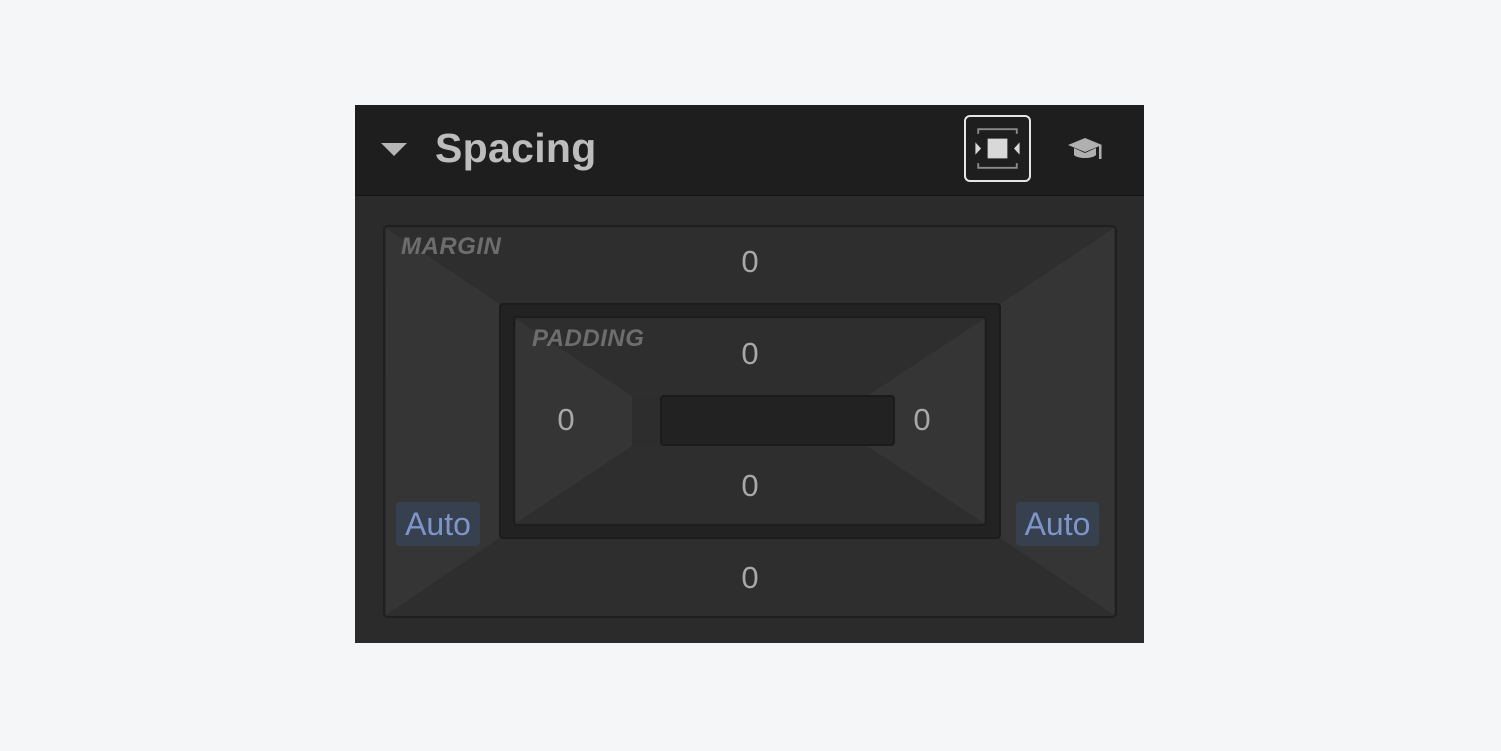 Image resolution: width=1501 pixels, height=751 pixels. Describe the element at coordinates (438, 524) in the screenshot. I see `margin-left-value: Auto` at that location.